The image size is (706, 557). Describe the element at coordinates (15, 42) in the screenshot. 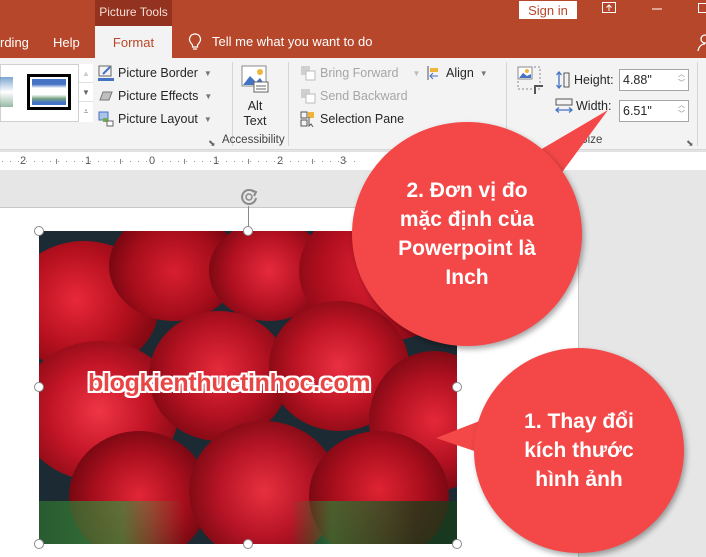

I see `tab-recording: rding` at that location.